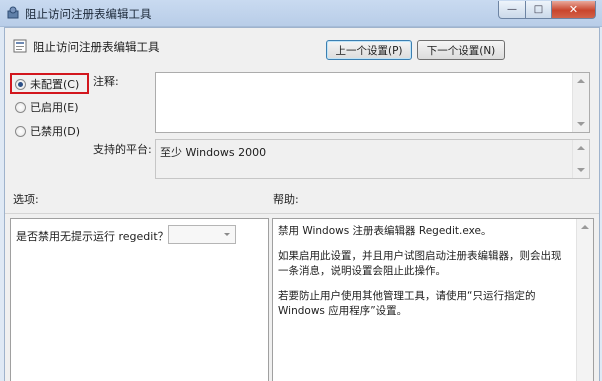  Describe the element at coordinates (13, 12) in the screenshot. I see `policy-window-icon` at that location.